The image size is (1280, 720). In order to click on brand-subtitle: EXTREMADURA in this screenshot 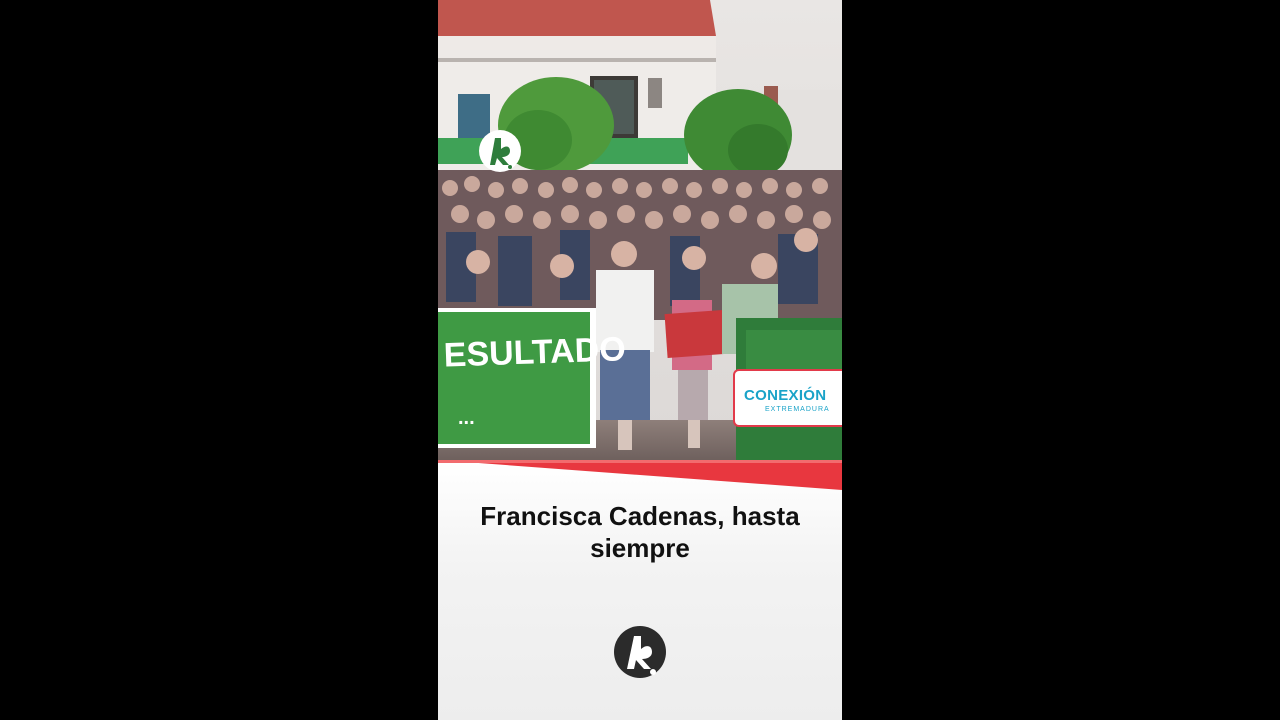, I will do `click(797, 409)`.